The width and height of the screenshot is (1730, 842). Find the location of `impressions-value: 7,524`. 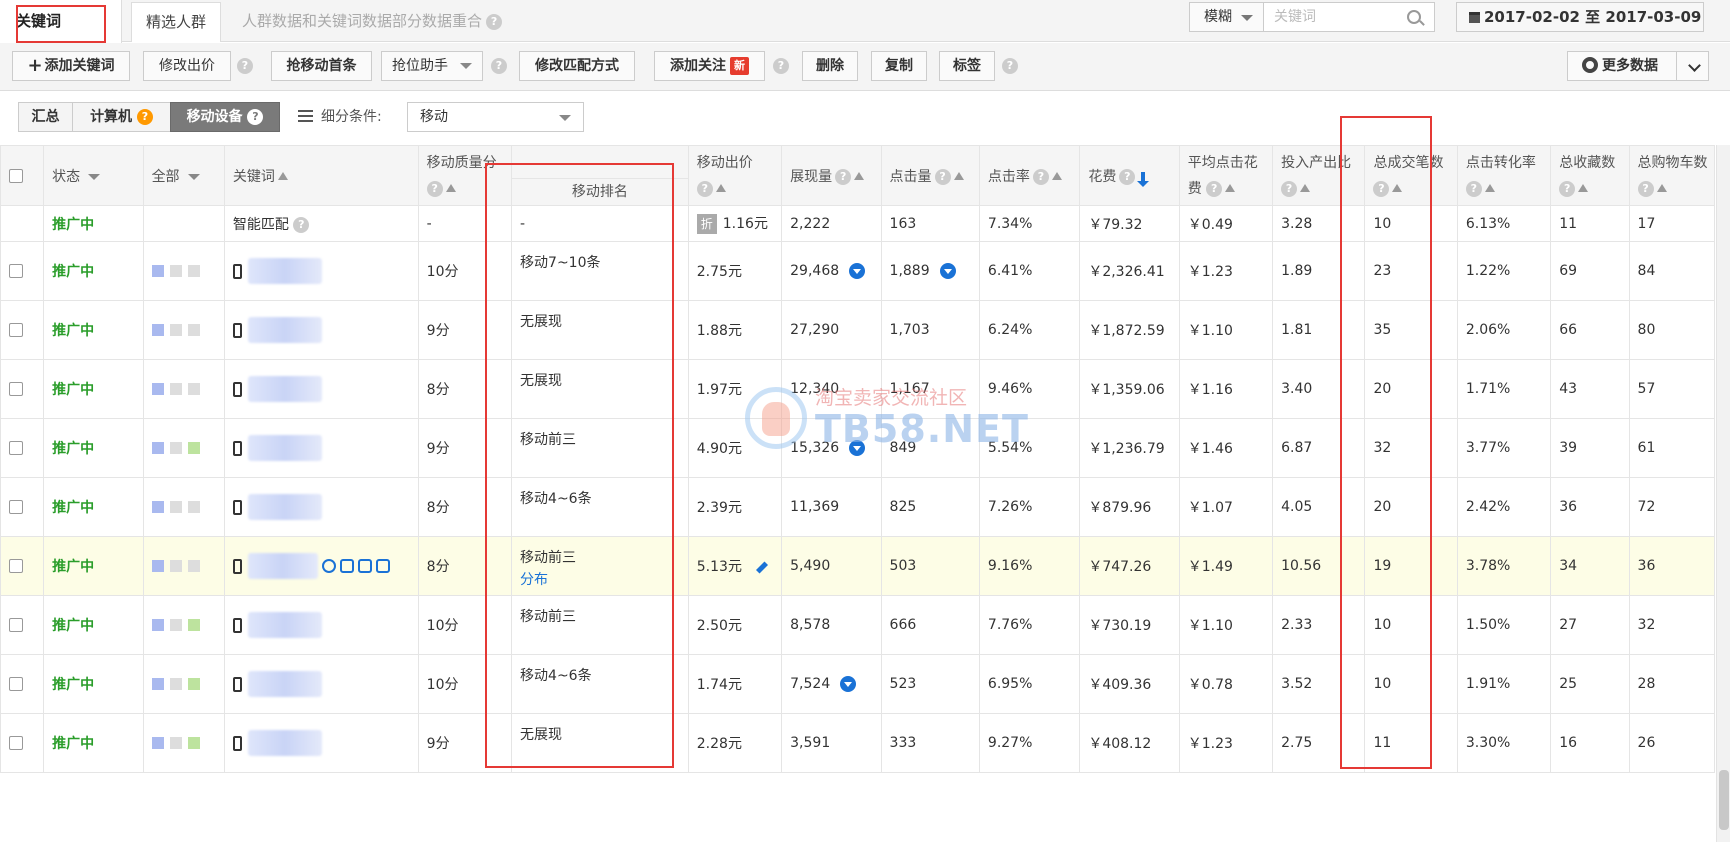

impressions-value: 7,524 is located at coordinates (810, 684).